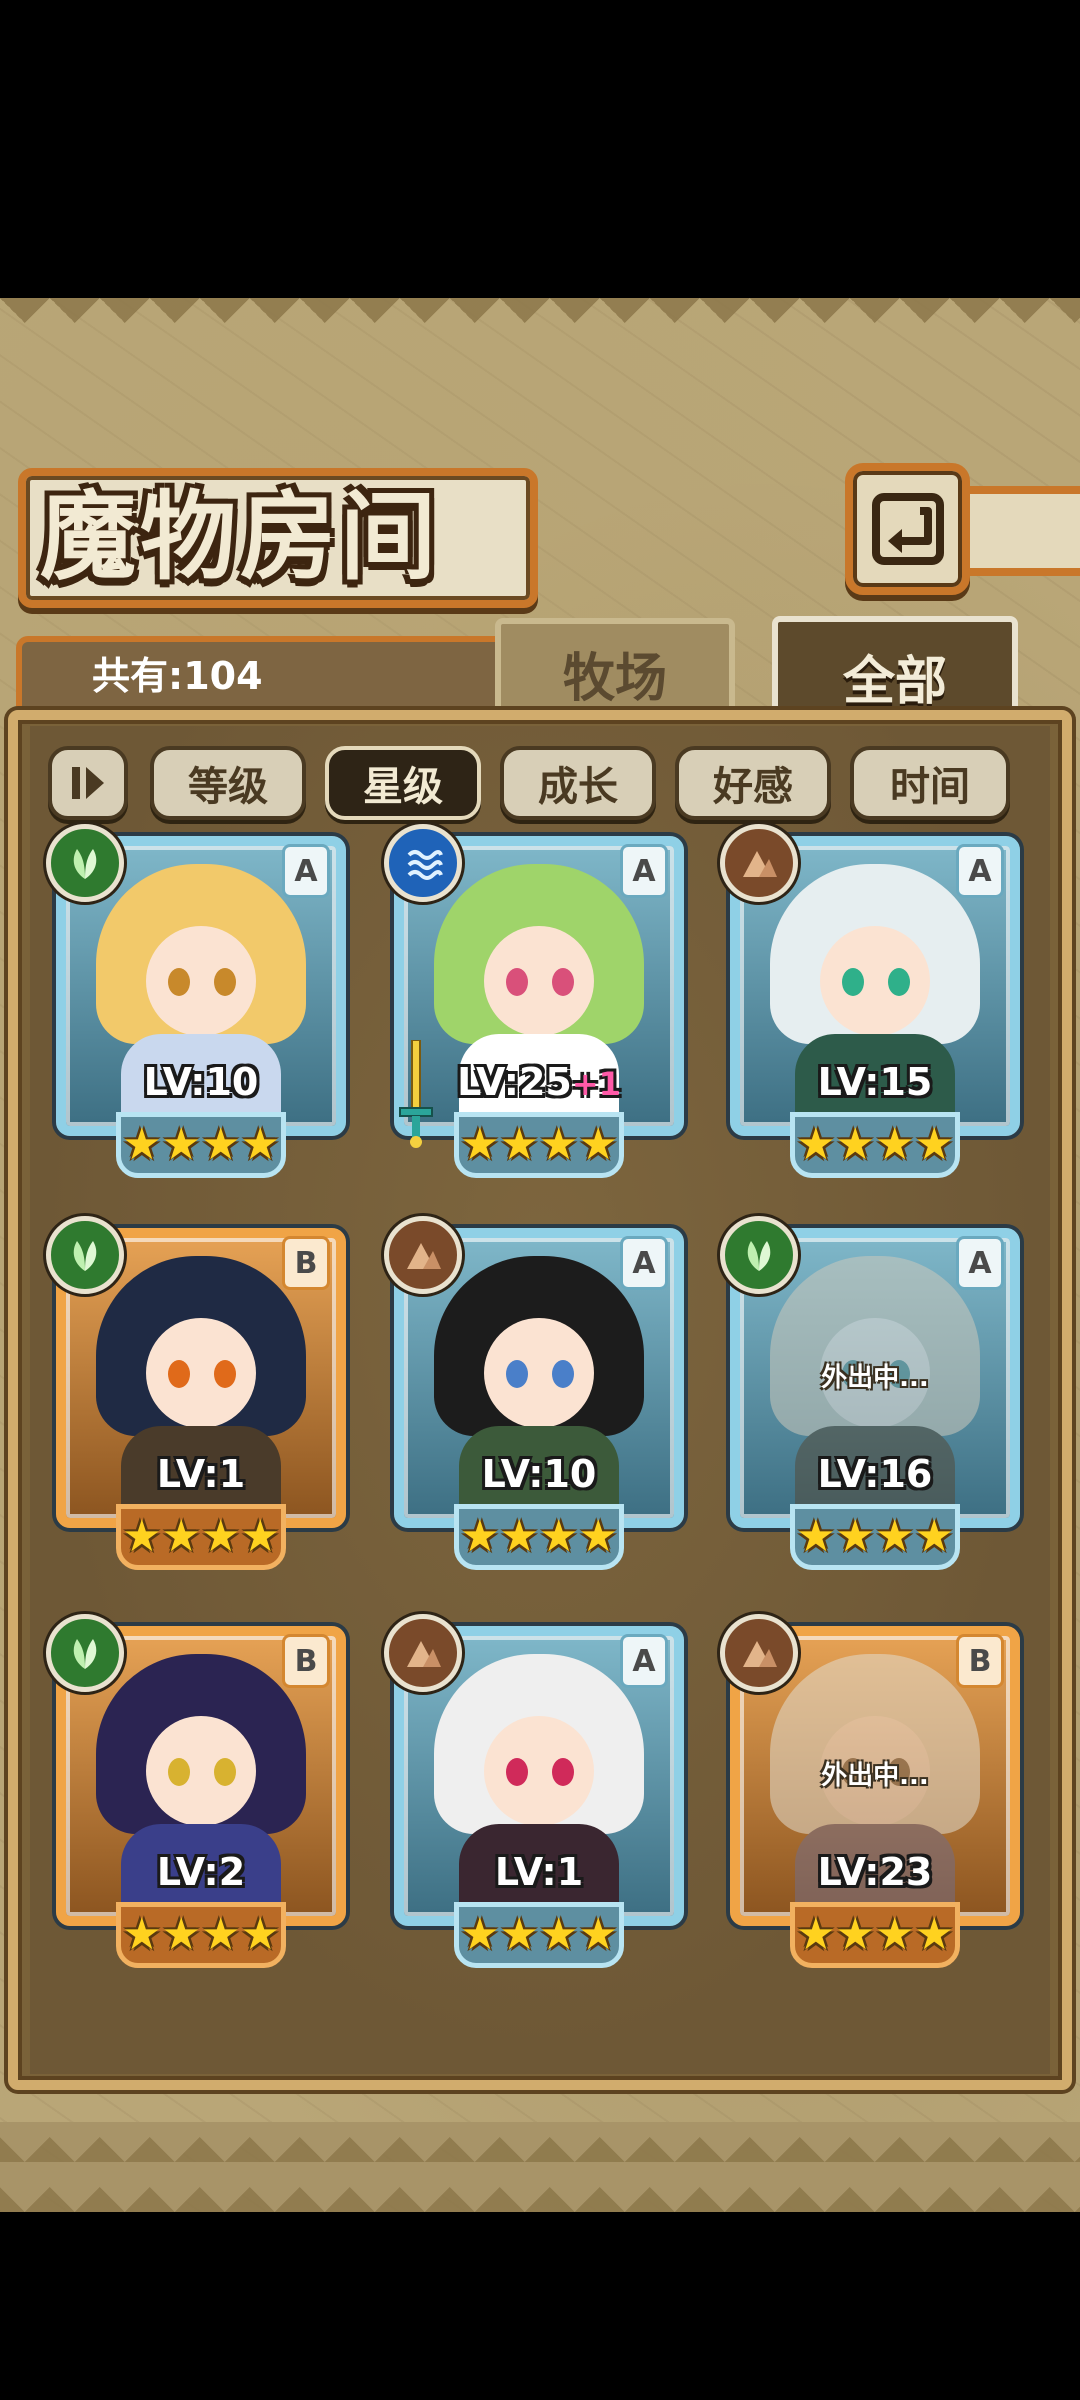 The image size is (1080, 2400). Describe the element at coordinates (199, 1796) in the screenshot. I see `monster-card: LV:2 ★★★★ B` at that location.